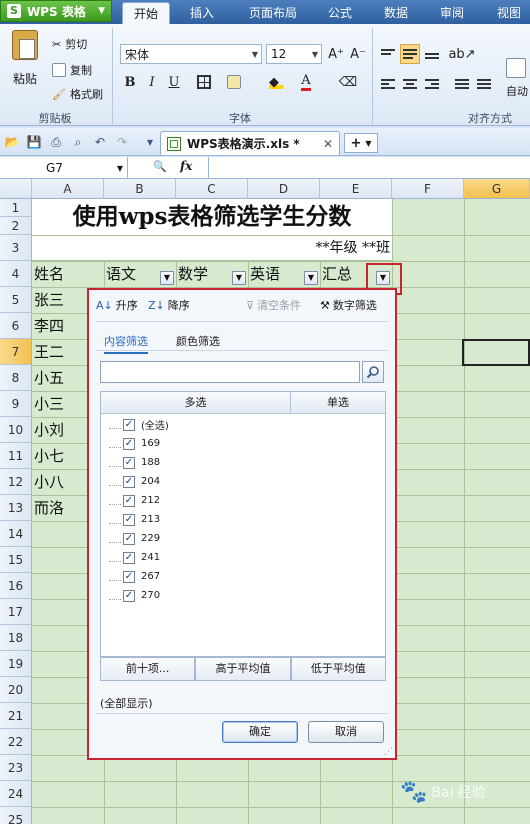  Describe the element at coordinates (206, 274) in the screenshot. I see `header-cell-math: 数学` at that location.